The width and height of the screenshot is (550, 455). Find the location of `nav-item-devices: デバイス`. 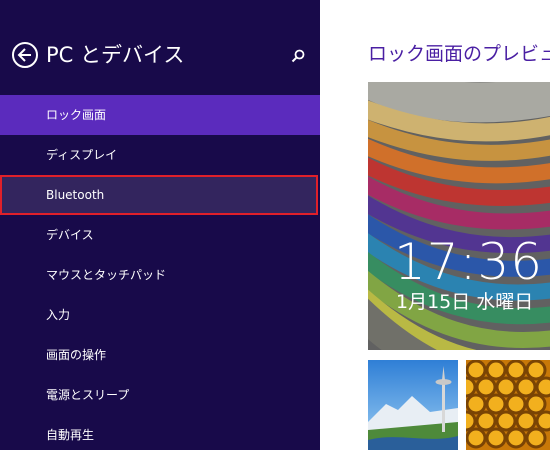

nav-item-devices: デバイス is located at coordinates (160, 235).